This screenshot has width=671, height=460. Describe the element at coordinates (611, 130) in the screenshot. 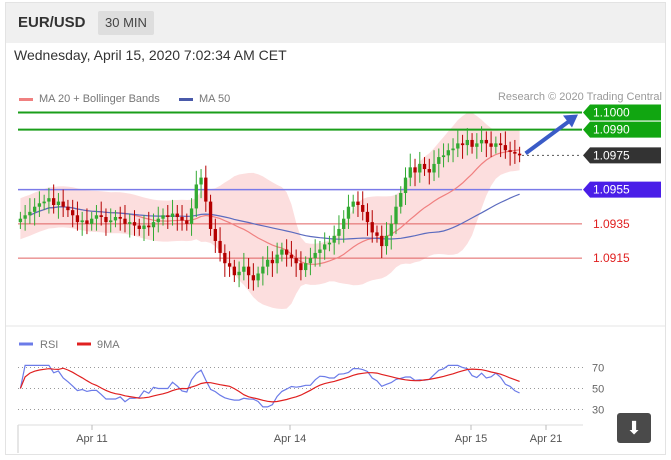

I see `level-label: 1.0990` at that location.